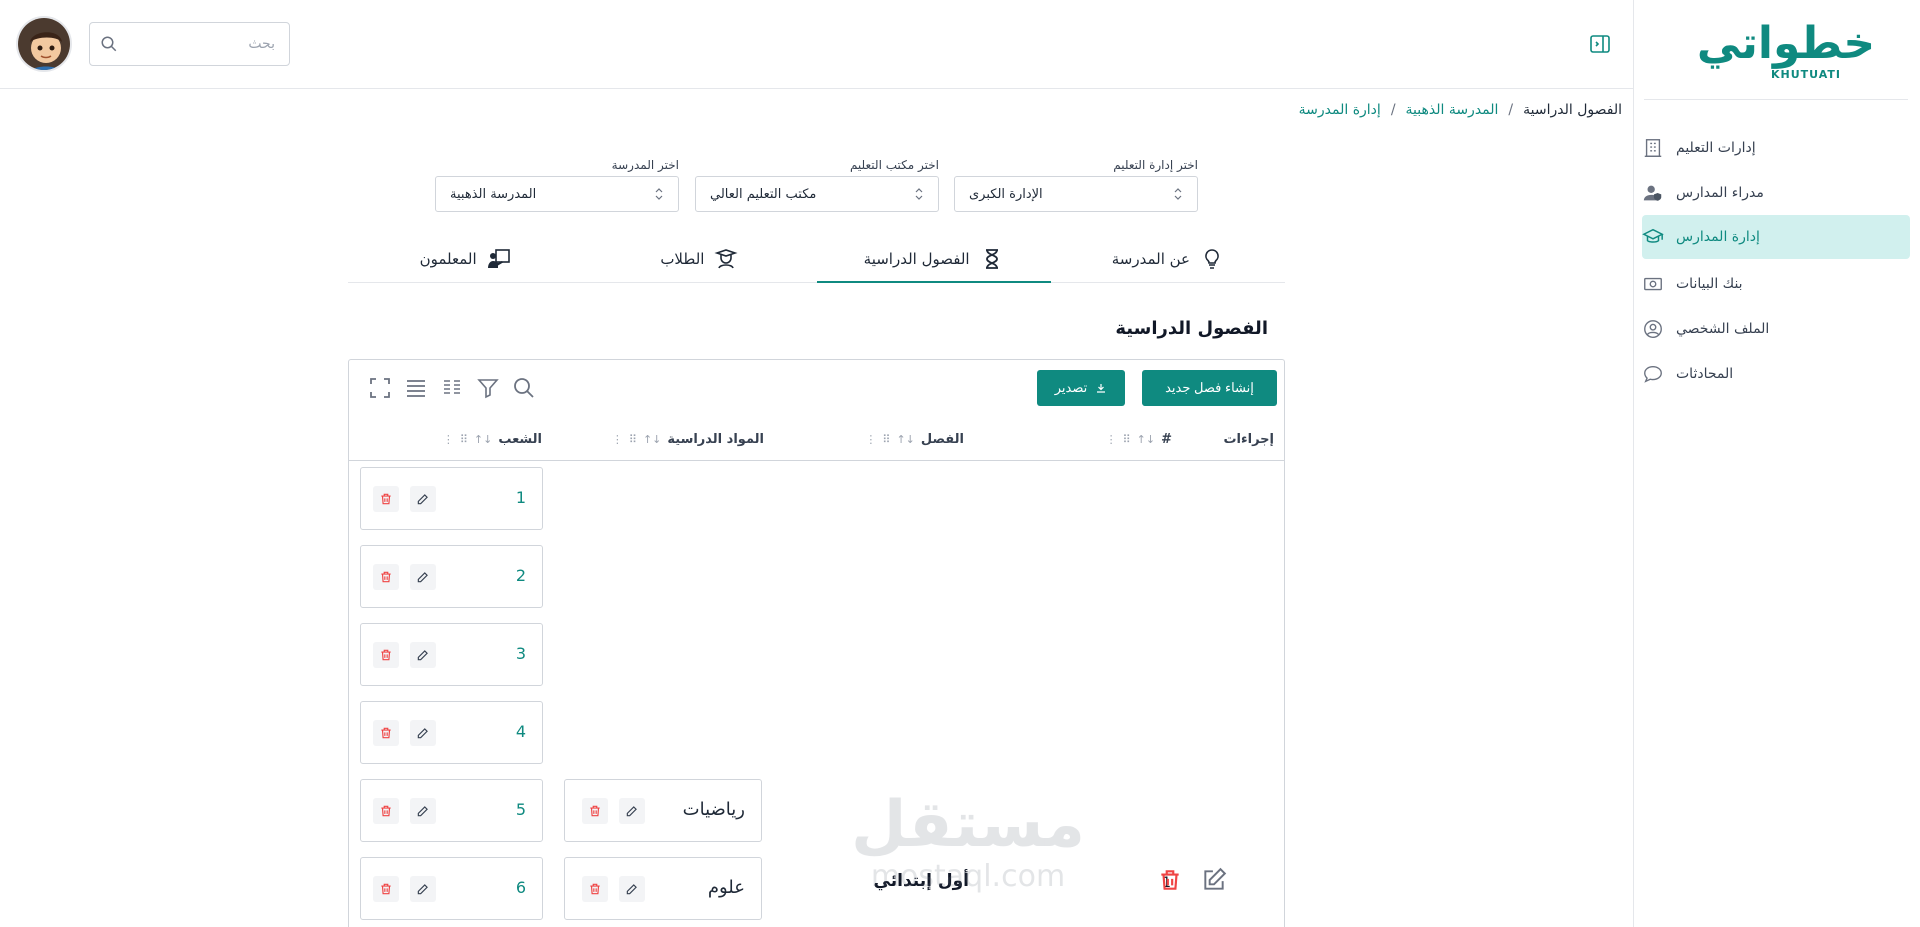 Image resolution: width=1920 pixels, height=927 pixels. Describe the element at coordinates (1340, 110) in the screenshot. I see `breadcrumb-school-management: إدارة المدرسة` at that location.